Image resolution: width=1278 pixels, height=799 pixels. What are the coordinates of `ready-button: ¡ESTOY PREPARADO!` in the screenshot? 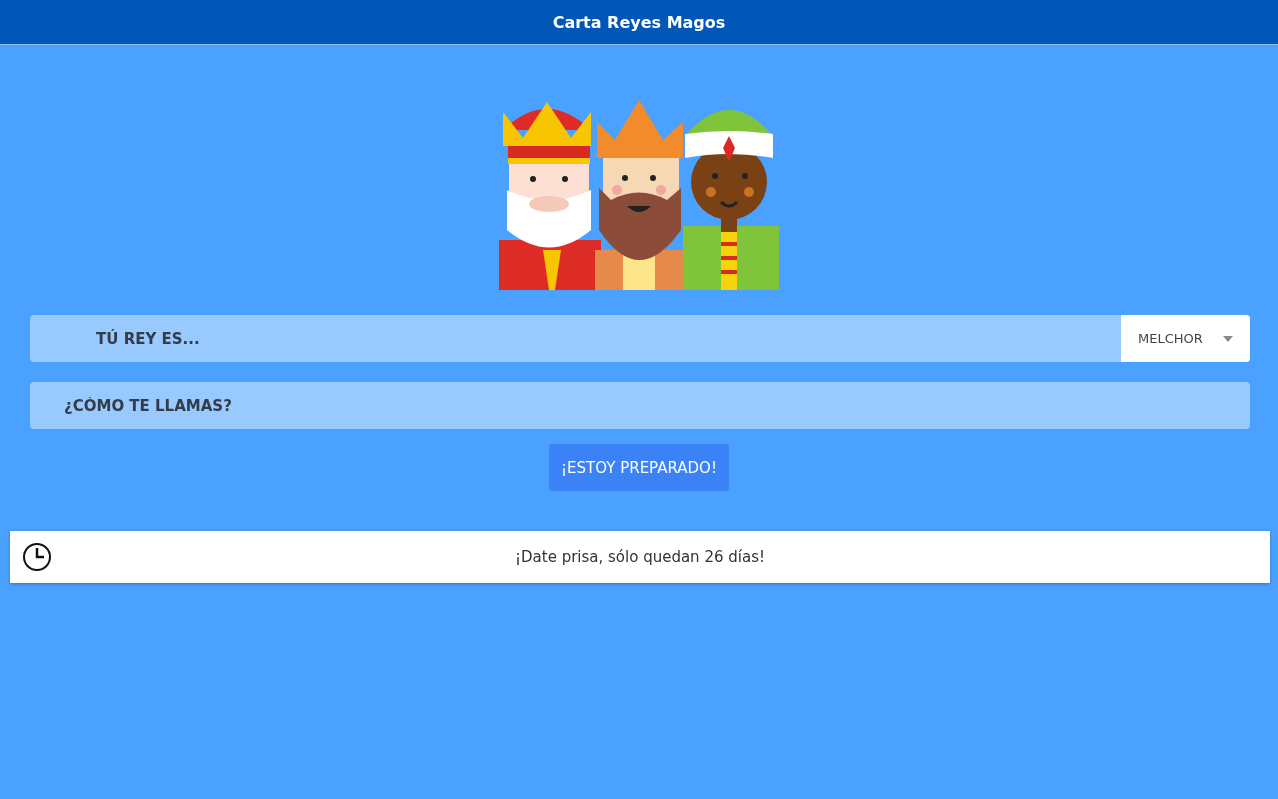 It's located at (639, 467).